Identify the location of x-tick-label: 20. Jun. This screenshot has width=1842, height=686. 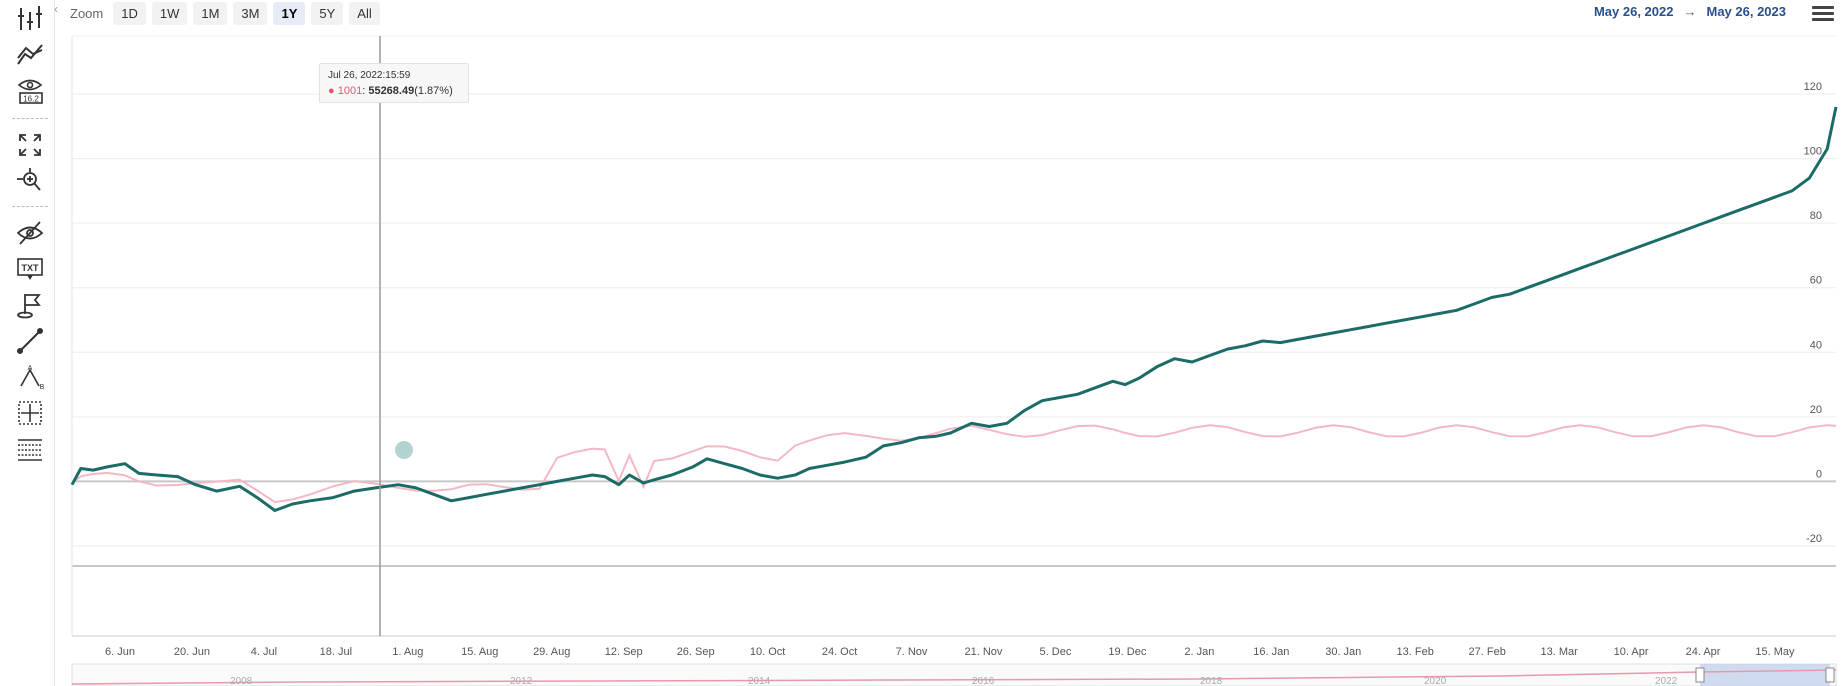
(192, 652).